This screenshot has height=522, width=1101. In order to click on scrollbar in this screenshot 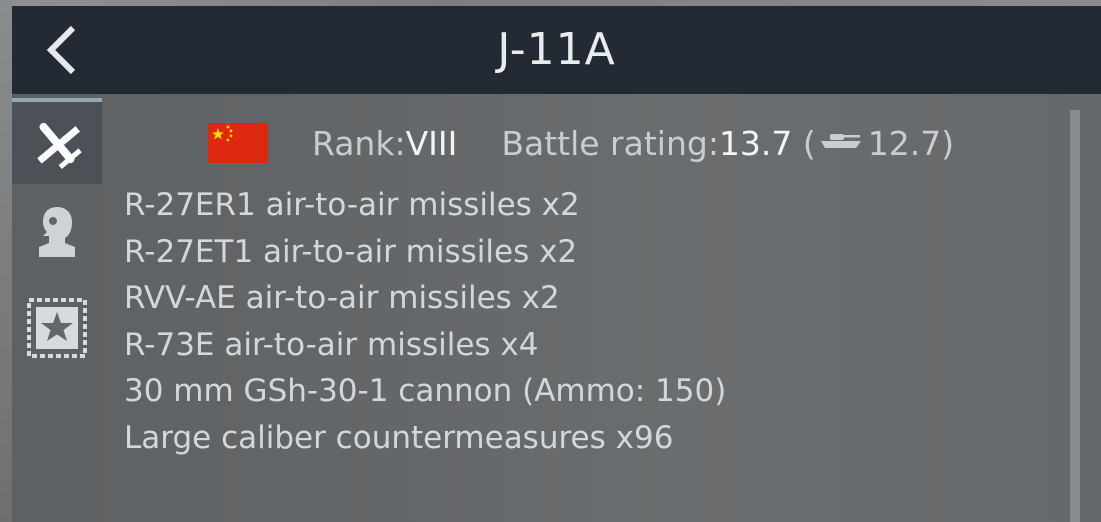, I will do `click(1075, 316)`.